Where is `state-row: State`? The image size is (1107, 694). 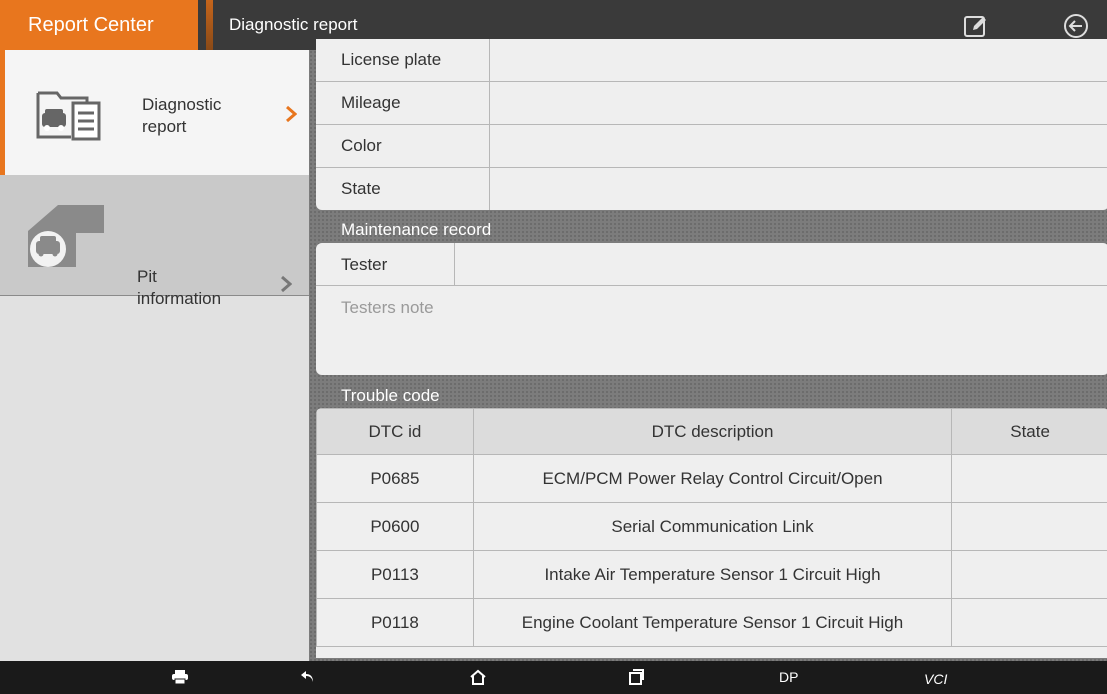
state-row: State is located at coordinates (711, 189).